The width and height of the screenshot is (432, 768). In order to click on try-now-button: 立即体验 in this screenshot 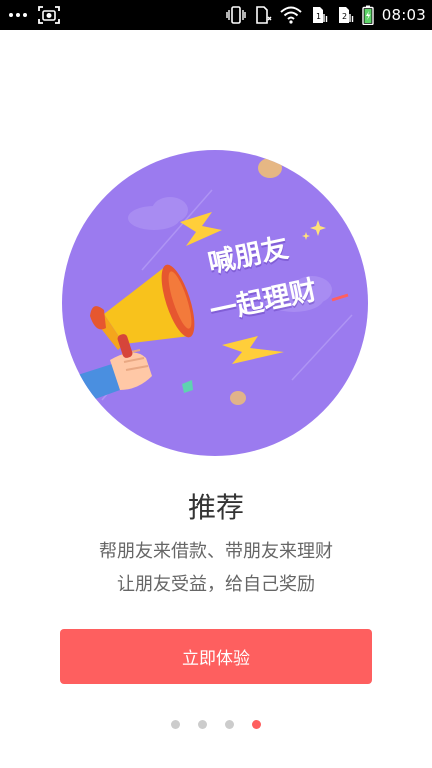, I will do `click(216, 656)`.